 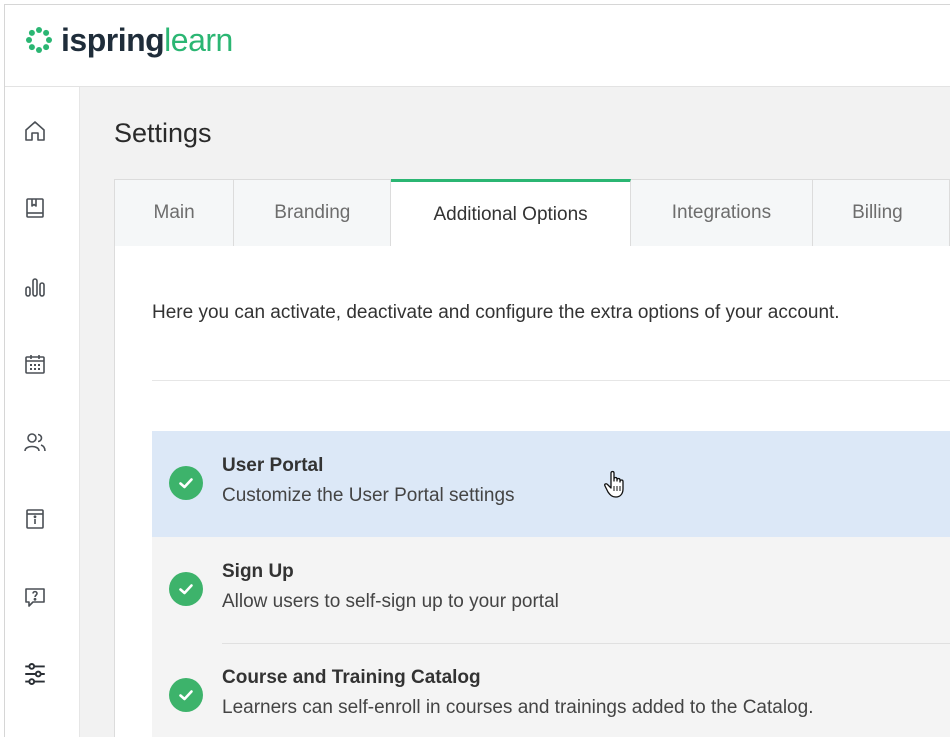 I want to click on sidebar, so click(x=42, y=412).